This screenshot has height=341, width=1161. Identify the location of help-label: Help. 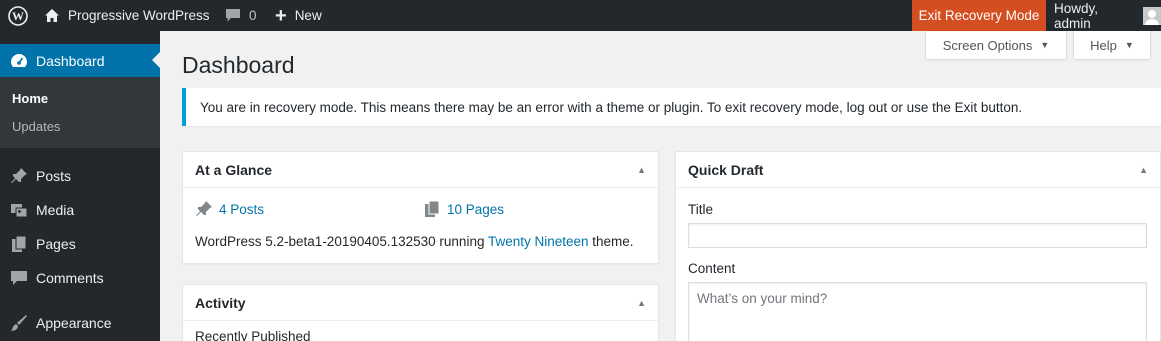
(1103, 45).